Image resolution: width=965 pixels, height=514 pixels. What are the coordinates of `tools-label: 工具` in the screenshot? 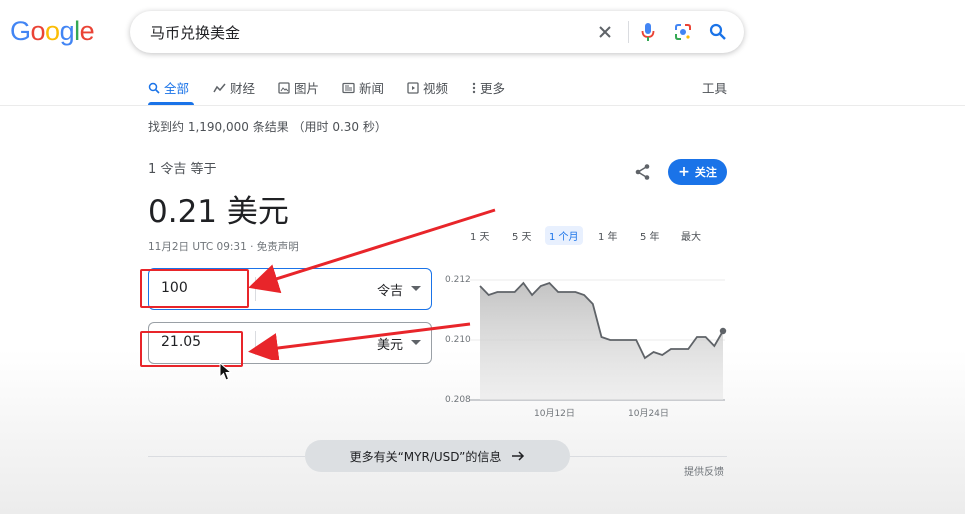 It's located at (715, 88).